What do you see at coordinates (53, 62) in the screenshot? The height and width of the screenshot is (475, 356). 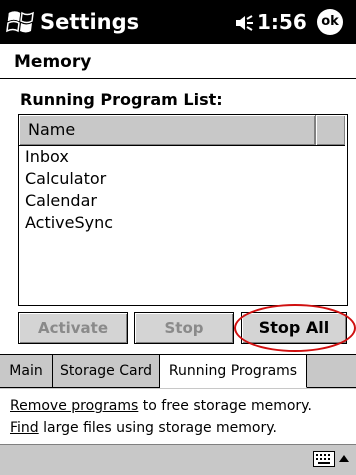 I see `page-title: Memory` at bounding box center [53, 62].